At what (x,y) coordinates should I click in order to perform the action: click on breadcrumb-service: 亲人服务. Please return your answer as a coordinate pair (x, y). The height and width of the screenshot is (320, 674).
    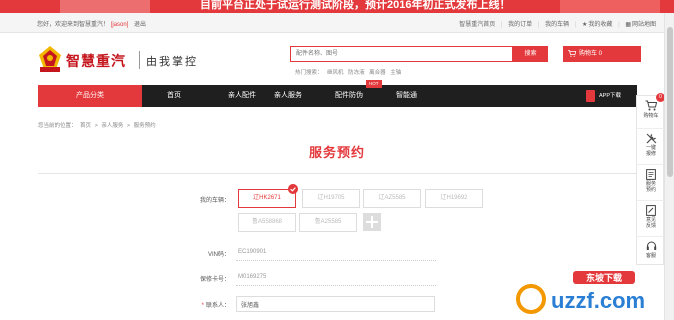
    Looking at the image, I should click on (112, 126).